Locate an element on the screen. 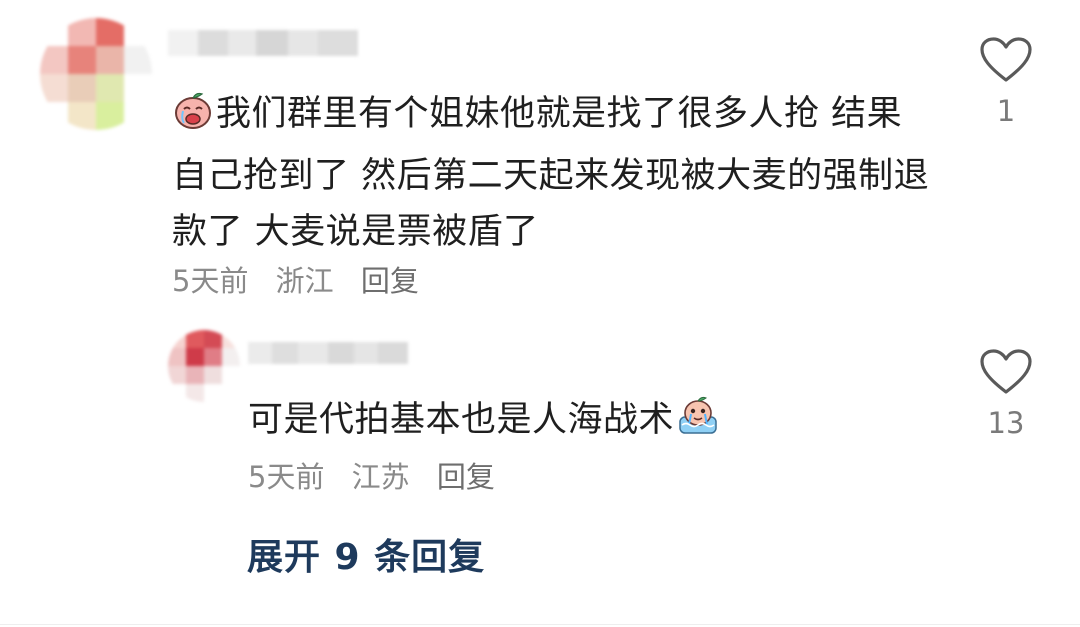 This screenshot has width=1080, height=627. like-button: 13 is located at coordinates (1006, 394).